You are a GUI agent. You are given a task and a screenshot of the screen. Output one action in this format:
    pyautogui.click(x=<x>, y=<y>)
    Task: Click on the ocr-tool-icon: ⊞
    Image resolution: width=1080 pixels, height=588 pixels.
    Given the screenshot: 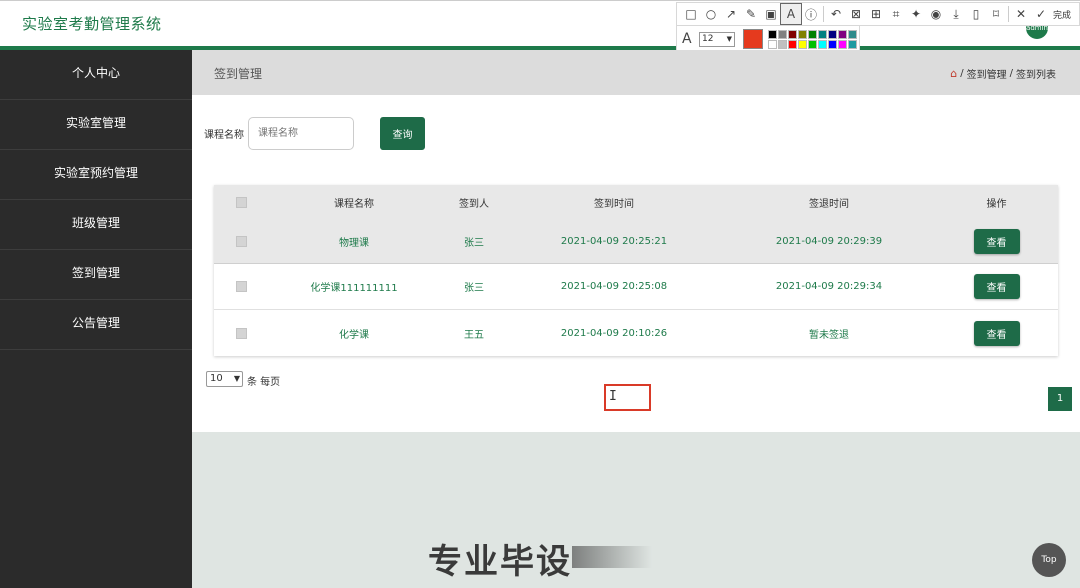 What is the action you would take?
    pyautogui.click(x=876, y=14)
    